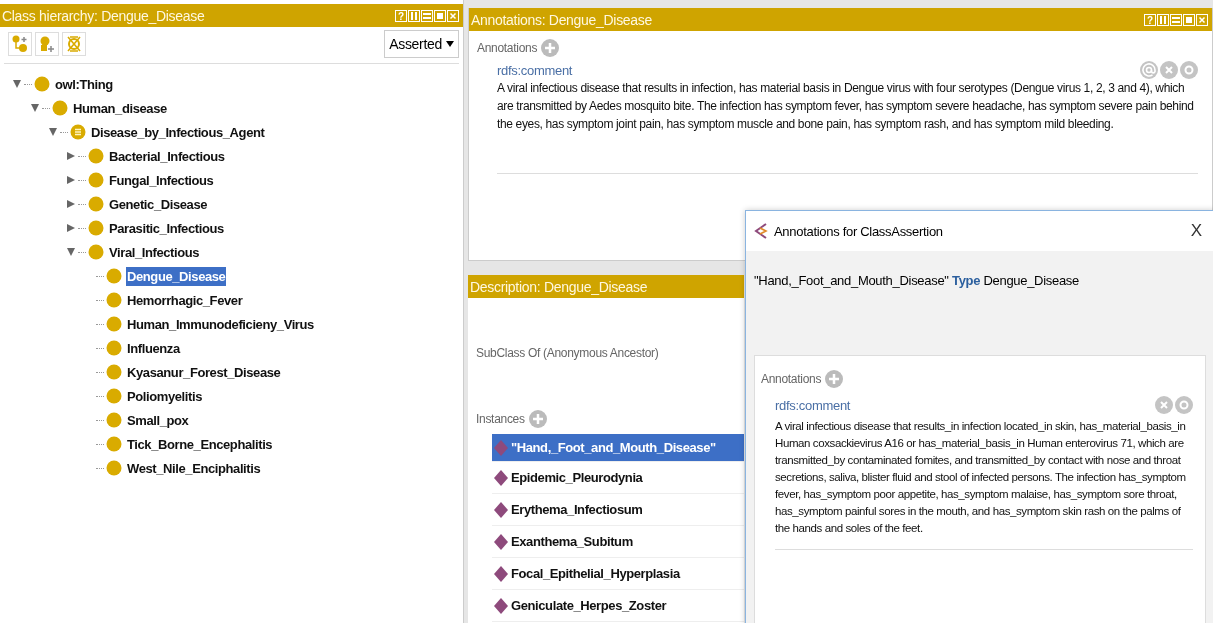  I want to click on tree-item: Human_Immunodeficieny_Virus, so click(220, 324).